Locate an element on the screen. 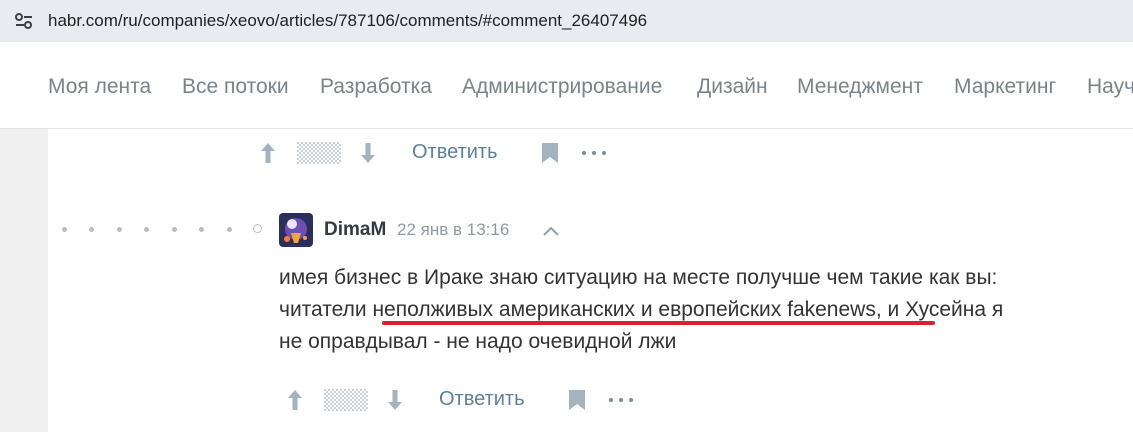  nav-item-marketing: Маркетинг is located at coordinates (1005, 87).